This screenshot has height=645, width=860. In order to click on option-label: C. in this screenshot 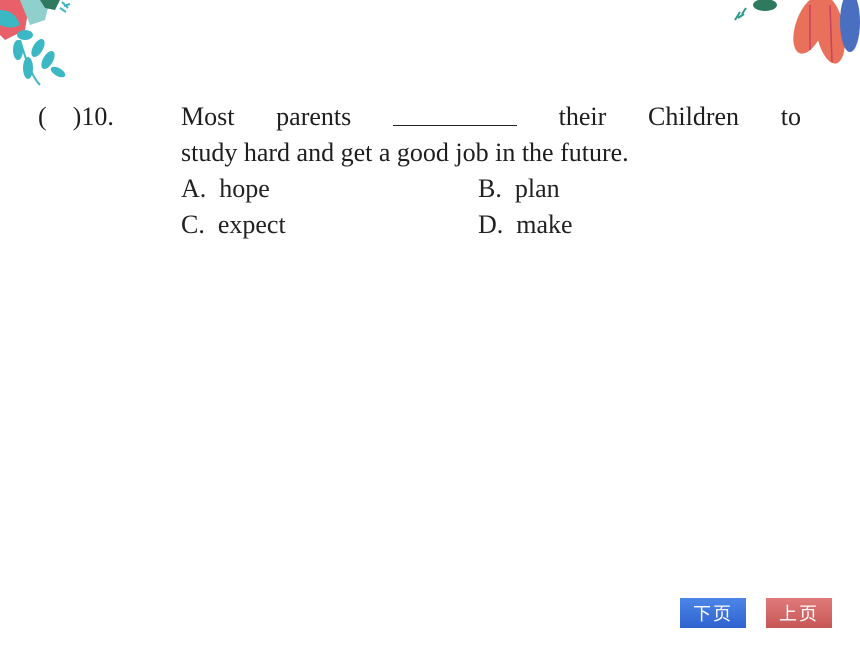, I will do `click(193, 224)`.